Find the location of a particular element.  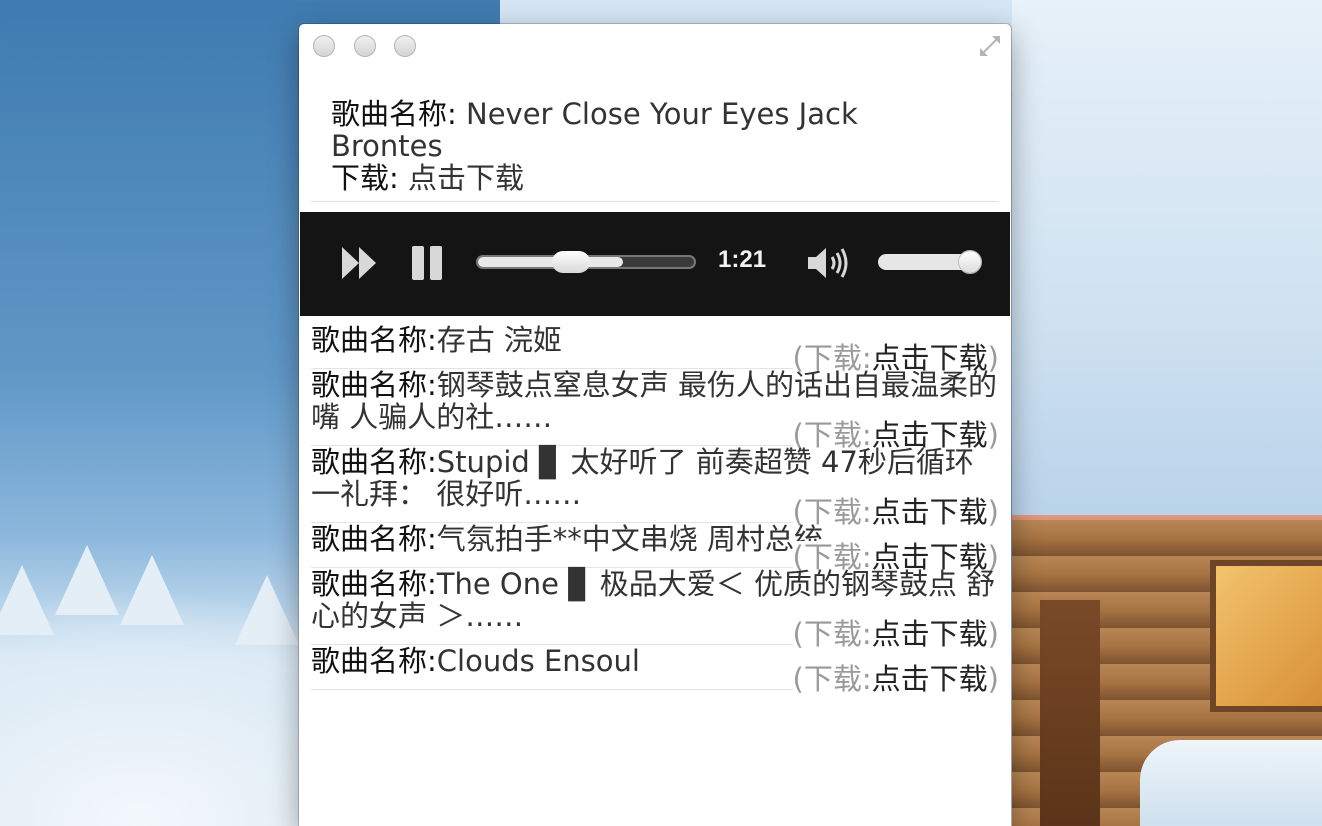

download-action: 点击下载 is located at coordinates (930, 679).